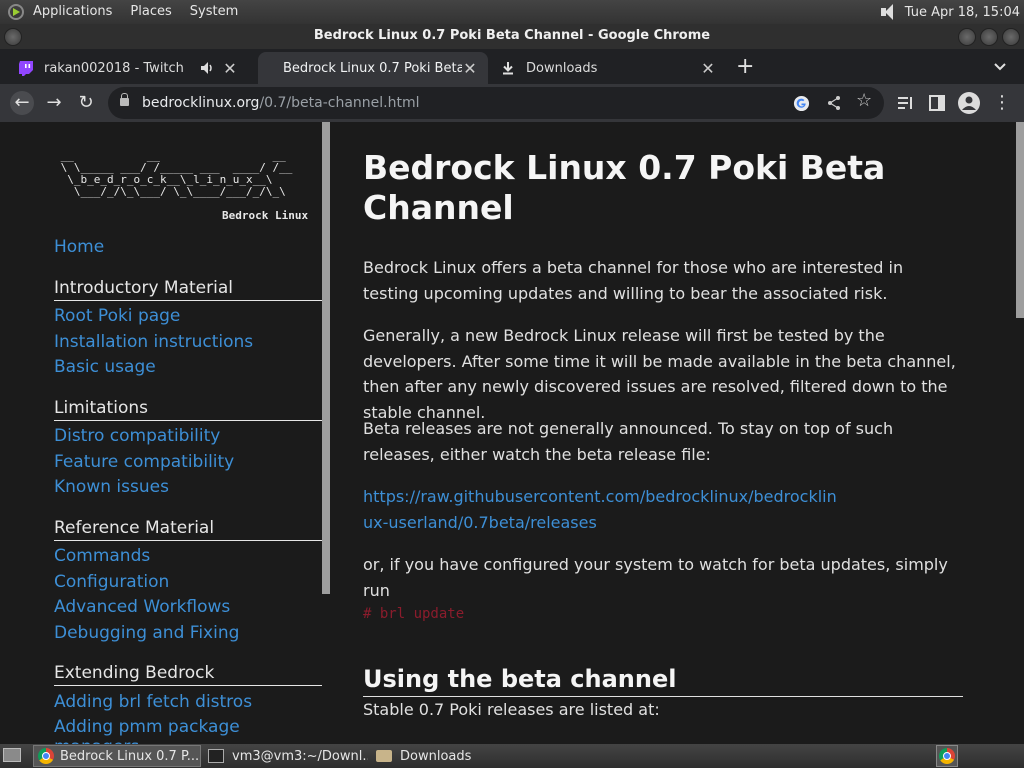 The height and width of the screenshot is (768, 1024). What do you see at coordinates (265, 215) in the screenshot?
I see `logo-caption: Bedrock Linux` at bounding box center [265, 215].